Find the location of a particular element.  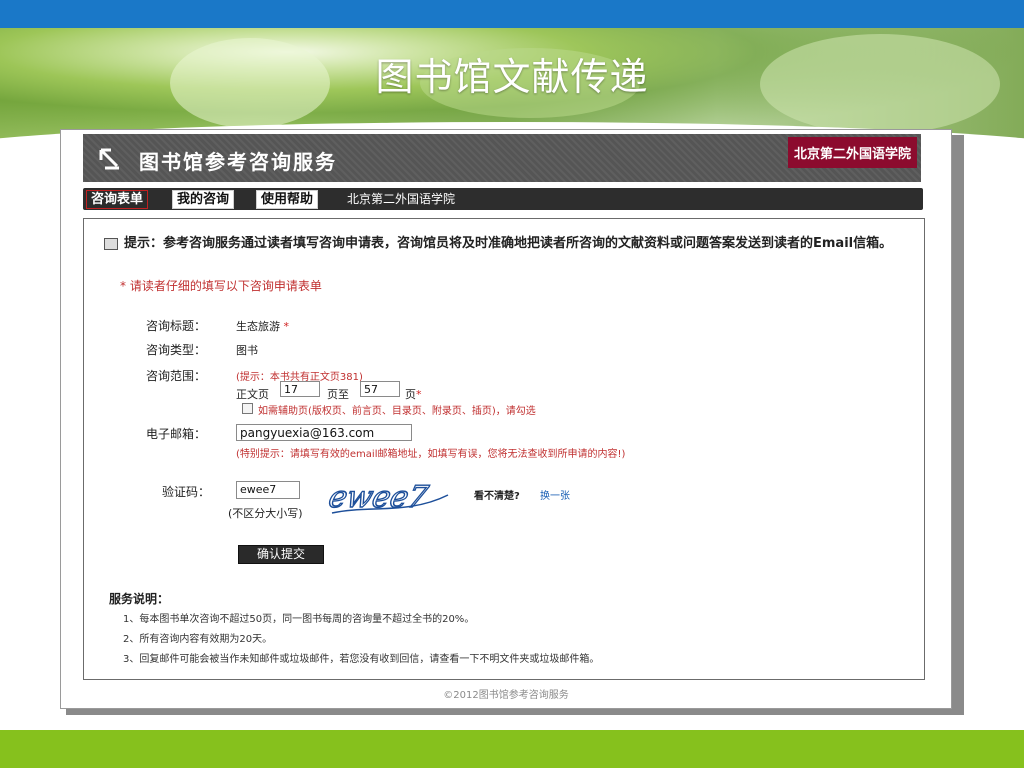

school-badge: 北京第二外国语学院 is located at coordinates (852, 152).